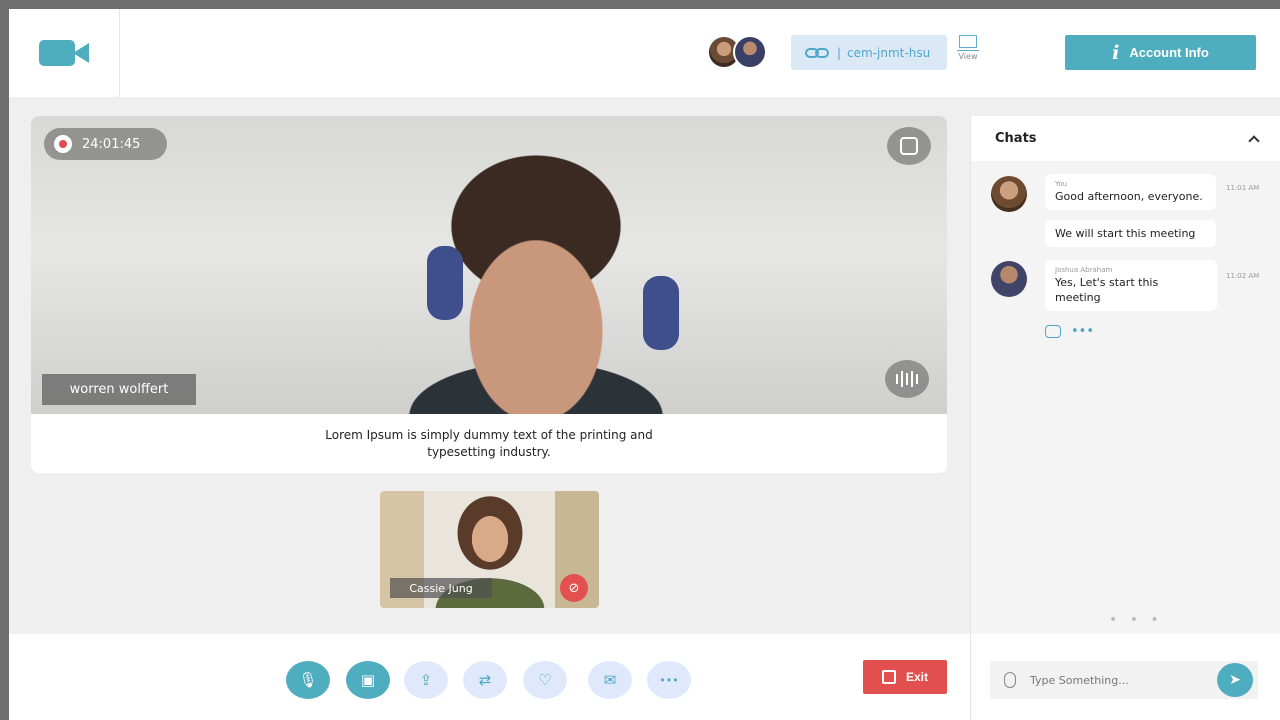 The width and height of the screenshot is (1280, 720). I want to click on top-bar: | cem-jnmt-hsu View i Account Info, so click(644, 53).